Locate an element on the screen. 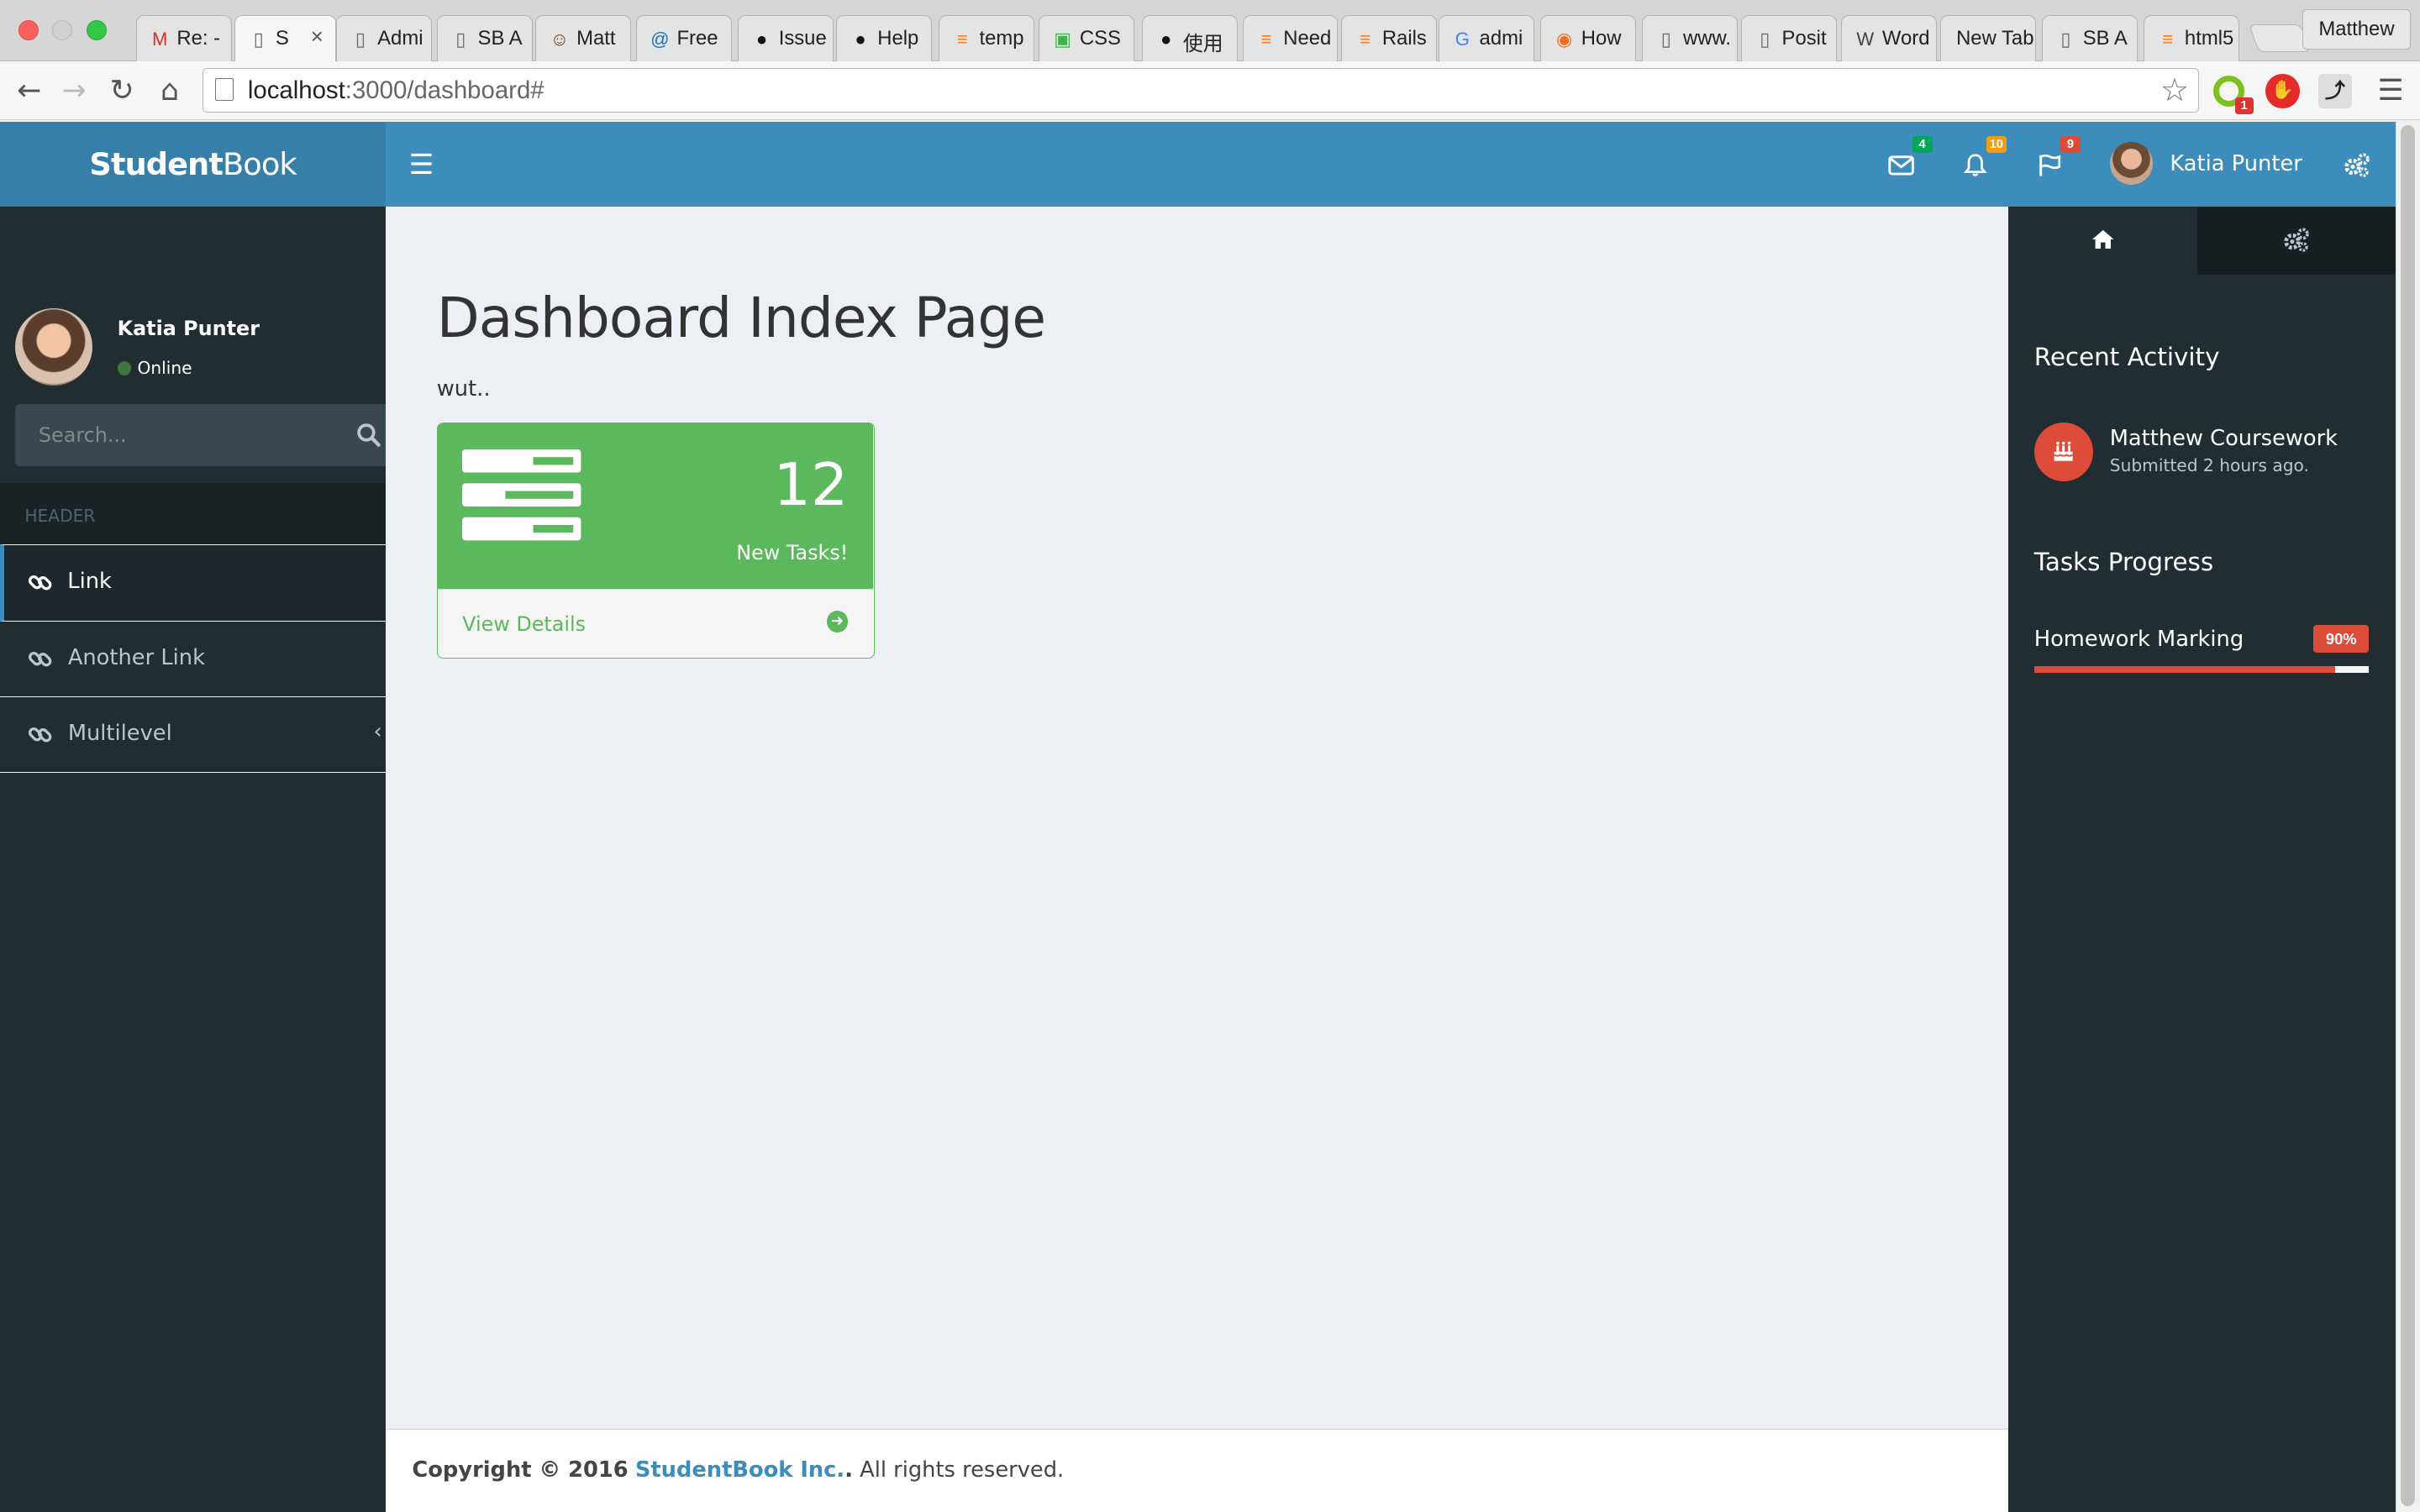 The image size is (2420, 1512). footer-brand-link: StudentBook Inc. is located at coordinates (739, 1470).